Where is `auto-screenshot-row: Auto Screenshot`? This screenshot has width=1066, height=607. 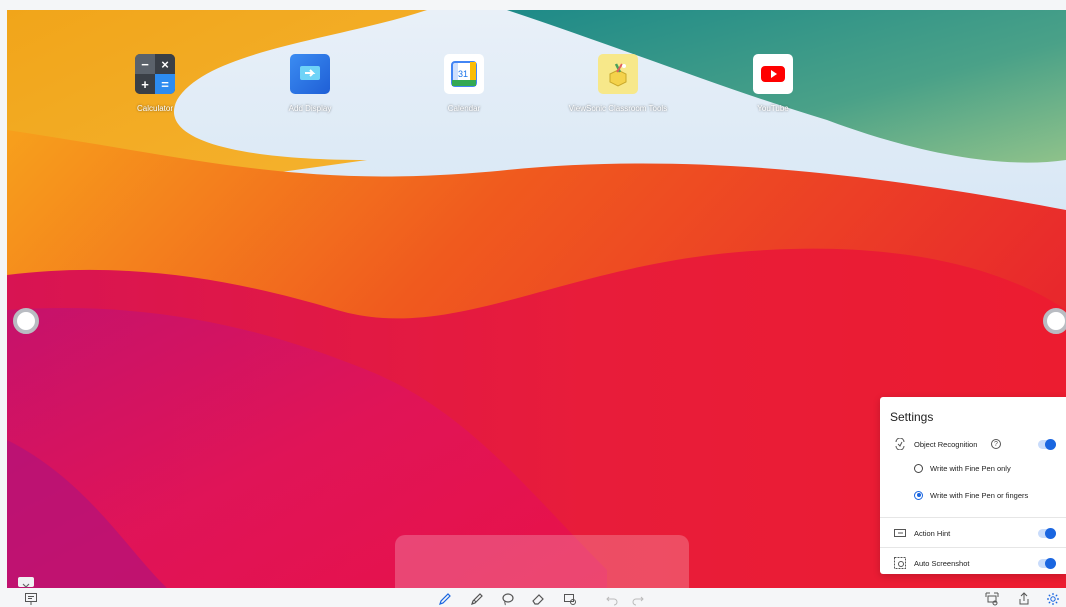
auto-screenshot-row: Auto Screenshot is located at coordinates (973, 563).